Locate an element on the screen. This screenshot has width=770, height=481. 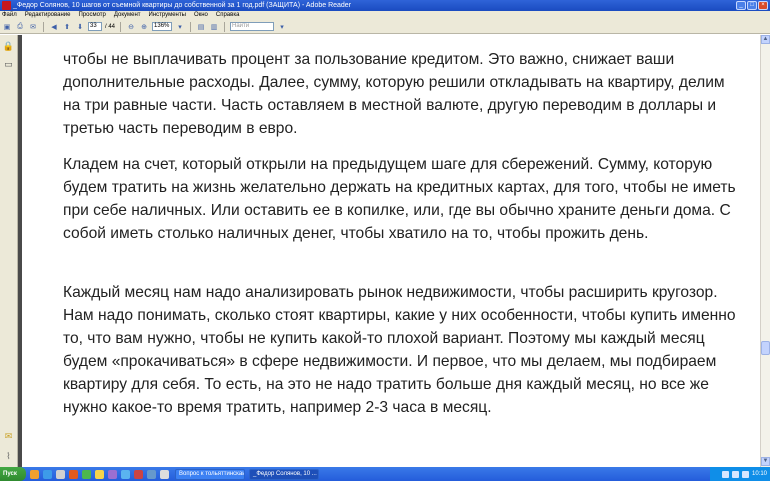
menu-file: Файл is located at coordinates (9, 15).